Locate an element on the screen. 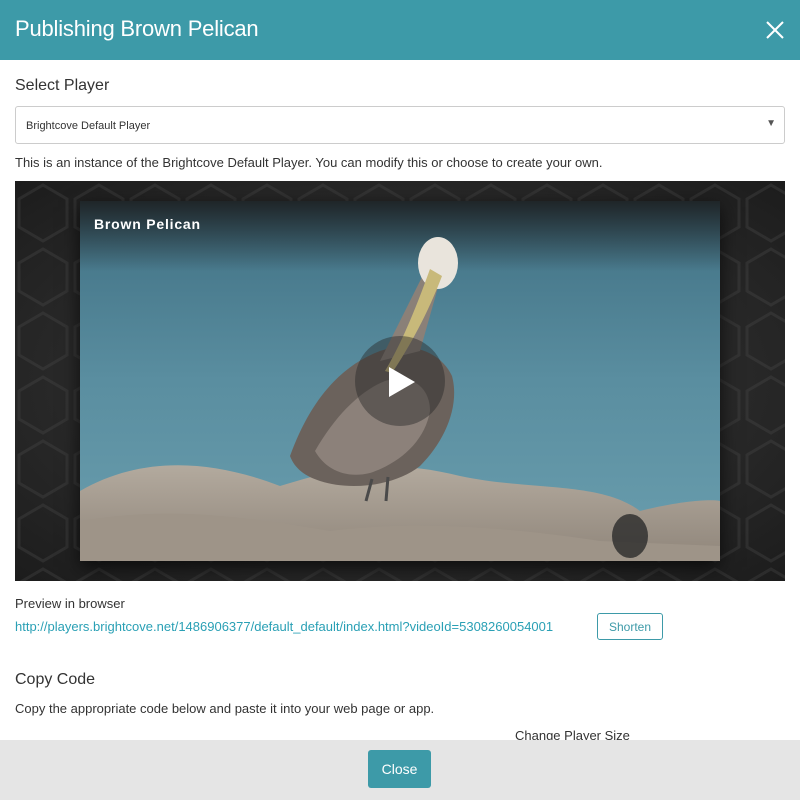 The height and width of the screenshot is (800, 800). video-title: Brown Pelican is located at coordinates (147, 224).